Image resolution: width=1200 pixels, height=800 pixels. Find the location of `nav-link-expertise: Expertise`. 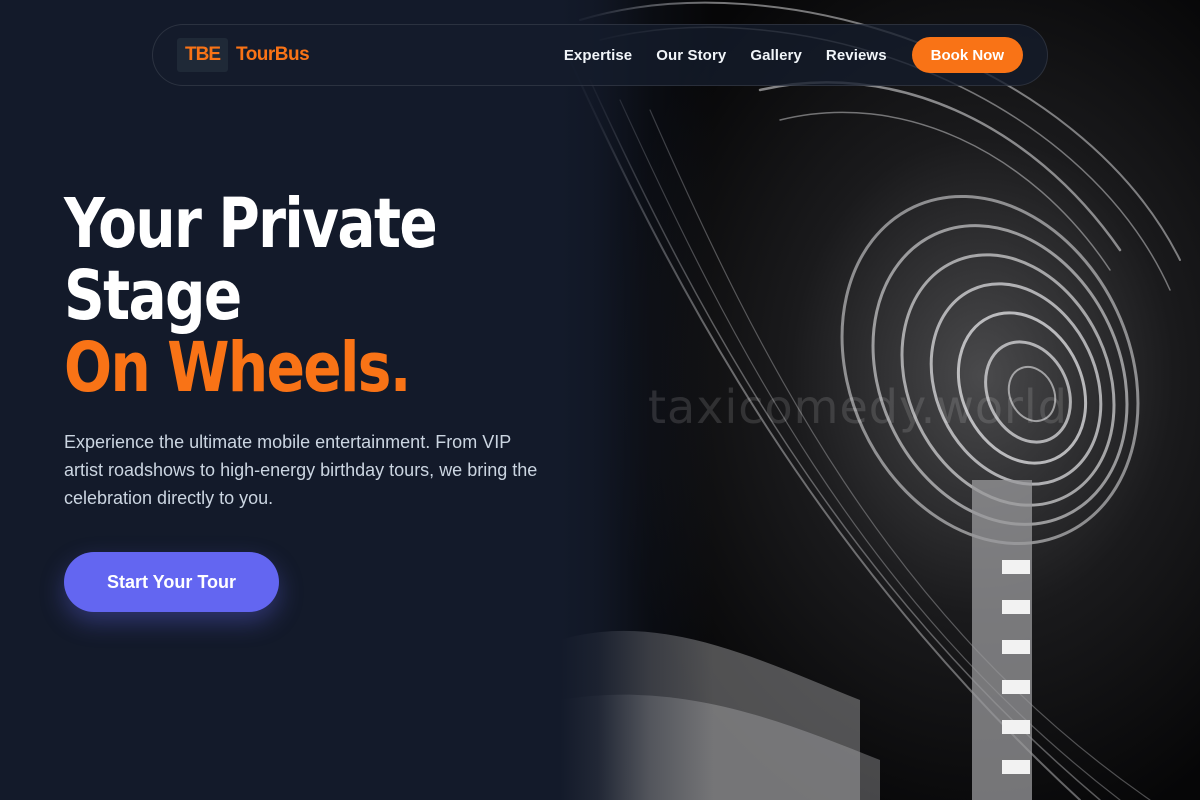

nav-link-expertise: Expertise is located at coordinates (598, 55).